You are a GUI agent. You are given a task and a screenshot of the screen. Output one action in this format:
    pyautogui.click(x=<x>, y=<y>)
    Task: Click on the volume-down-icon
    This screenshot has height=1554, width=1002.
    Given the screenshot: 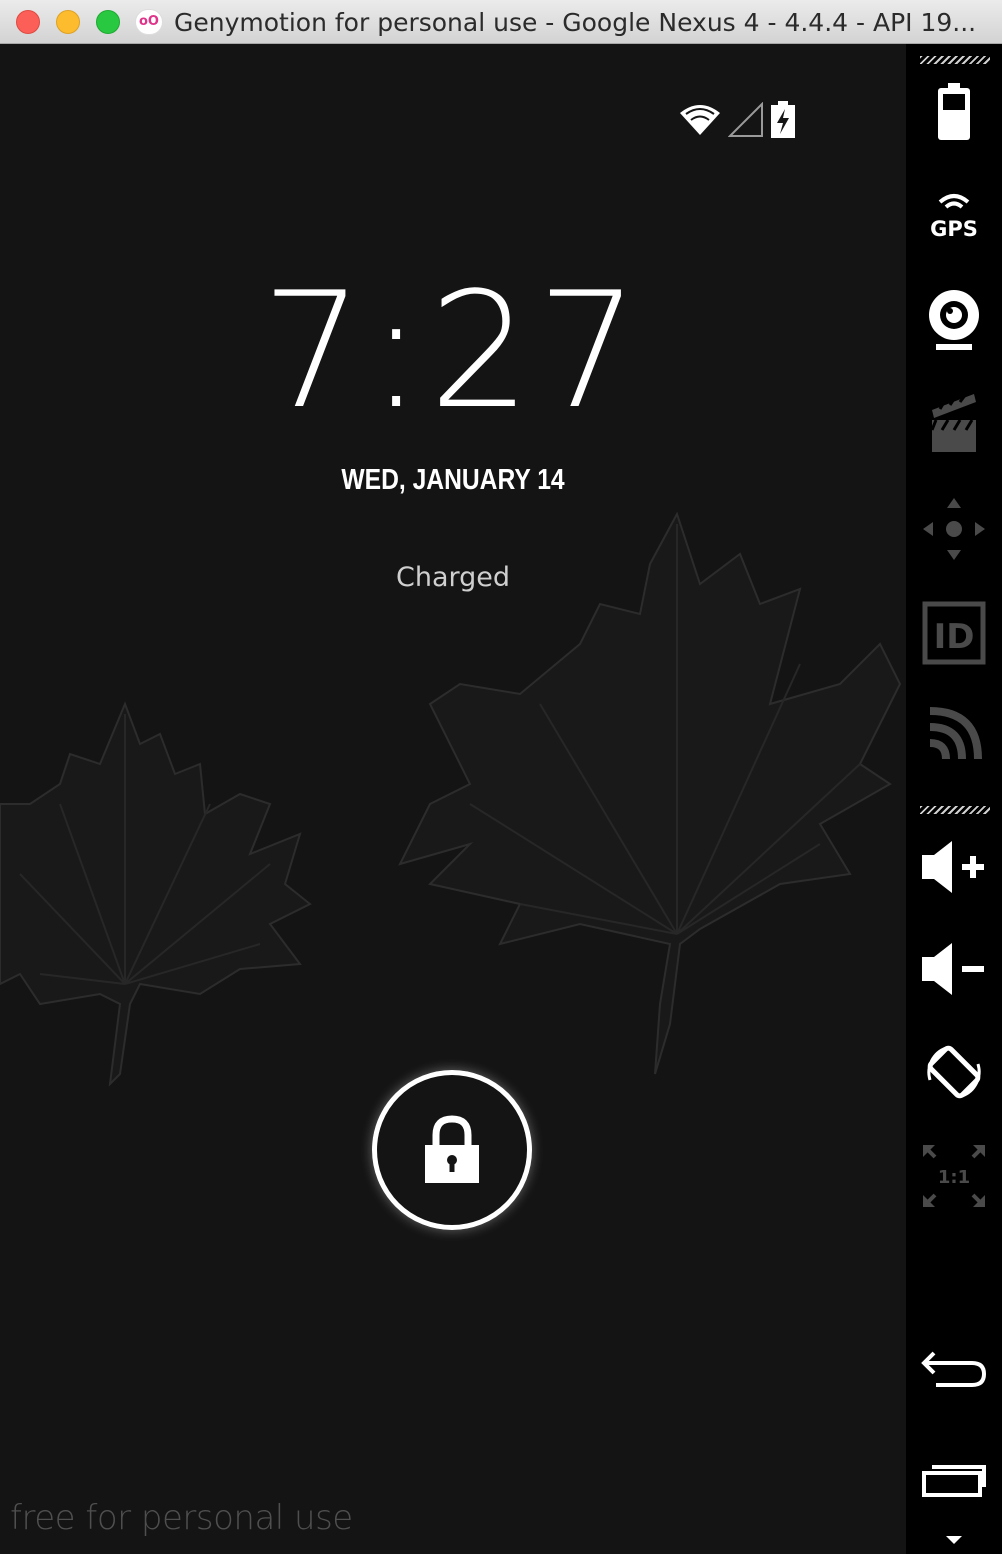 What is the action you would take?
    pyautogui.click(x=953, y=969)
    